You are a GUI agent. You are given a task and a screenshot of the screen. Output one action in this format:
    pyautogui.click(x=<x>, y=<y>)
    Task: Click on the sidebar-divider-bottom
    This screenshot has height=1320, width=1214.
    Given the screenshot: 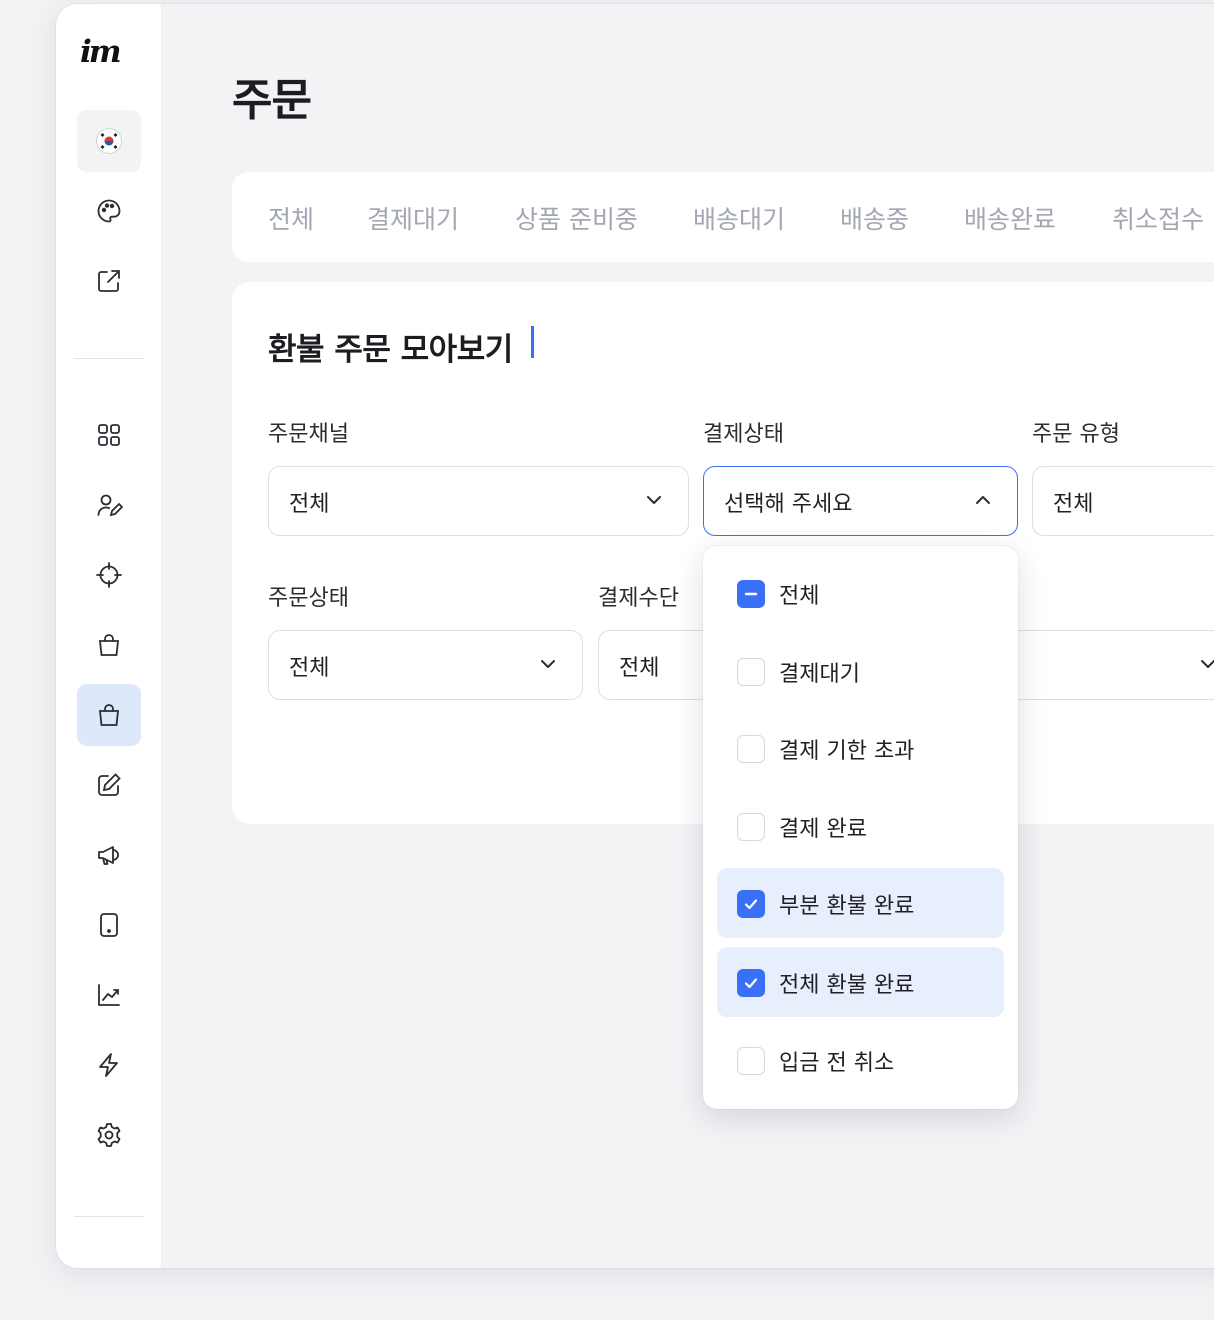 What is the action you would take?
    pyautogui.click(x=109, y=1216)
    